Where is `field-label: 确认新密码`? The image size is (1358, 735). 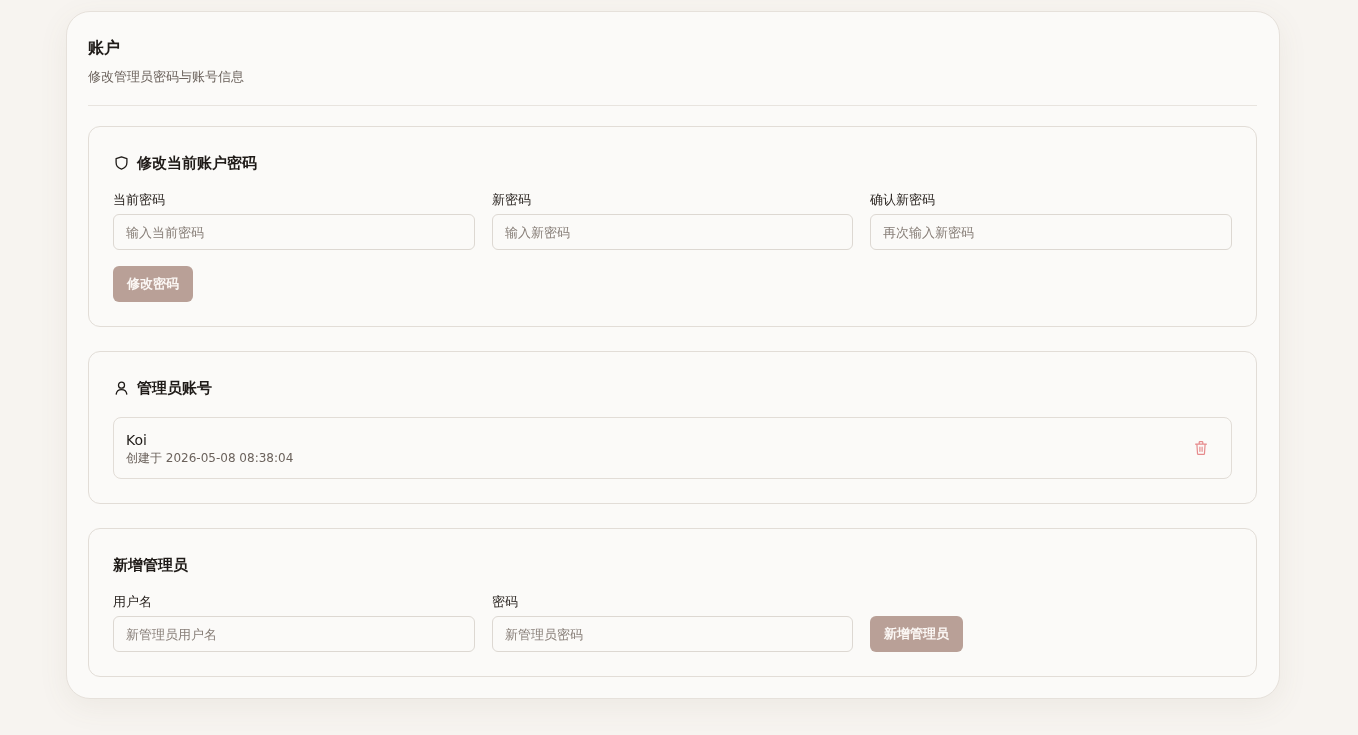 field-label: 确认新密码 is located at coordinates (903, 200).